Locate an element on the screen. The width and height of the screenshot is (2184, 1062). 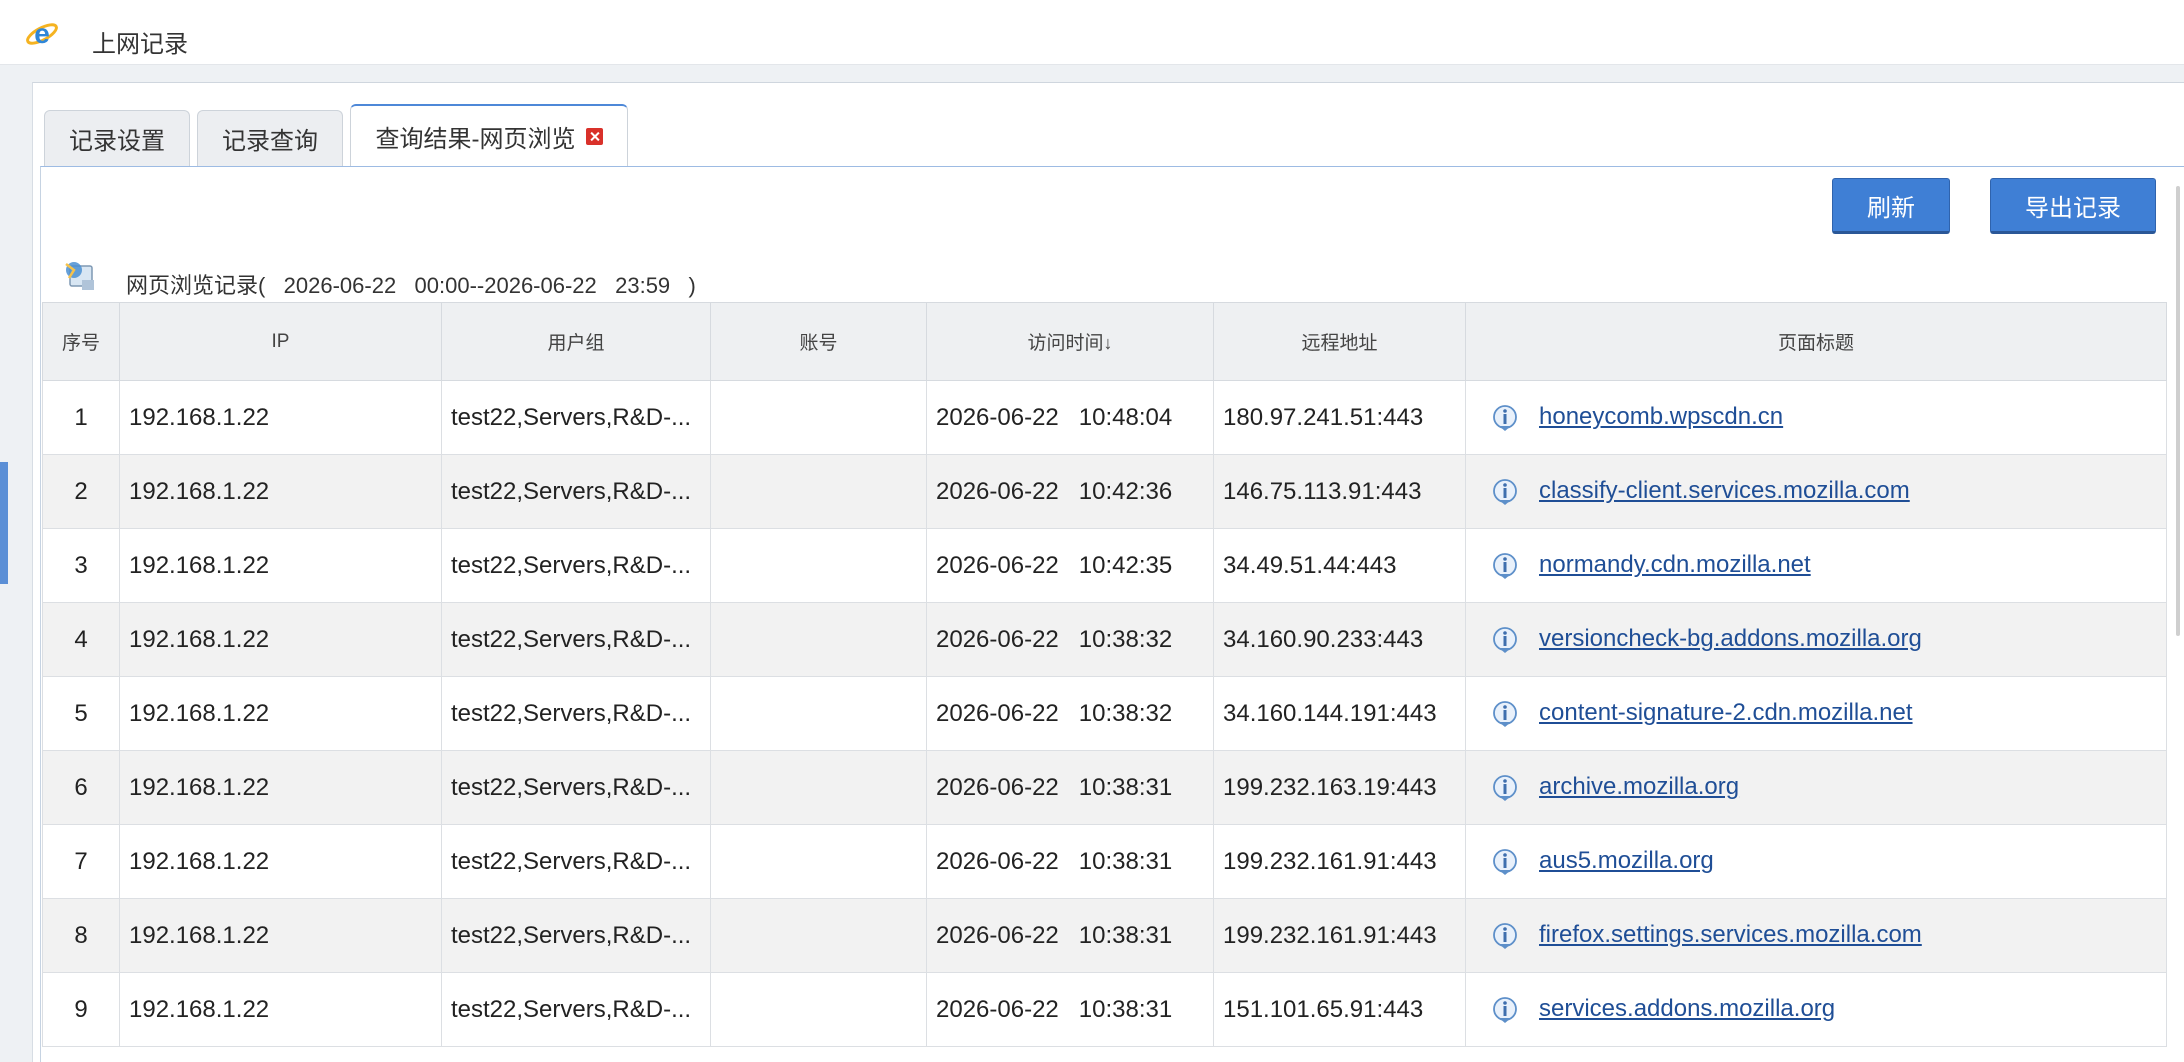
cell-index: 2 is located at coordinates (81, 491).